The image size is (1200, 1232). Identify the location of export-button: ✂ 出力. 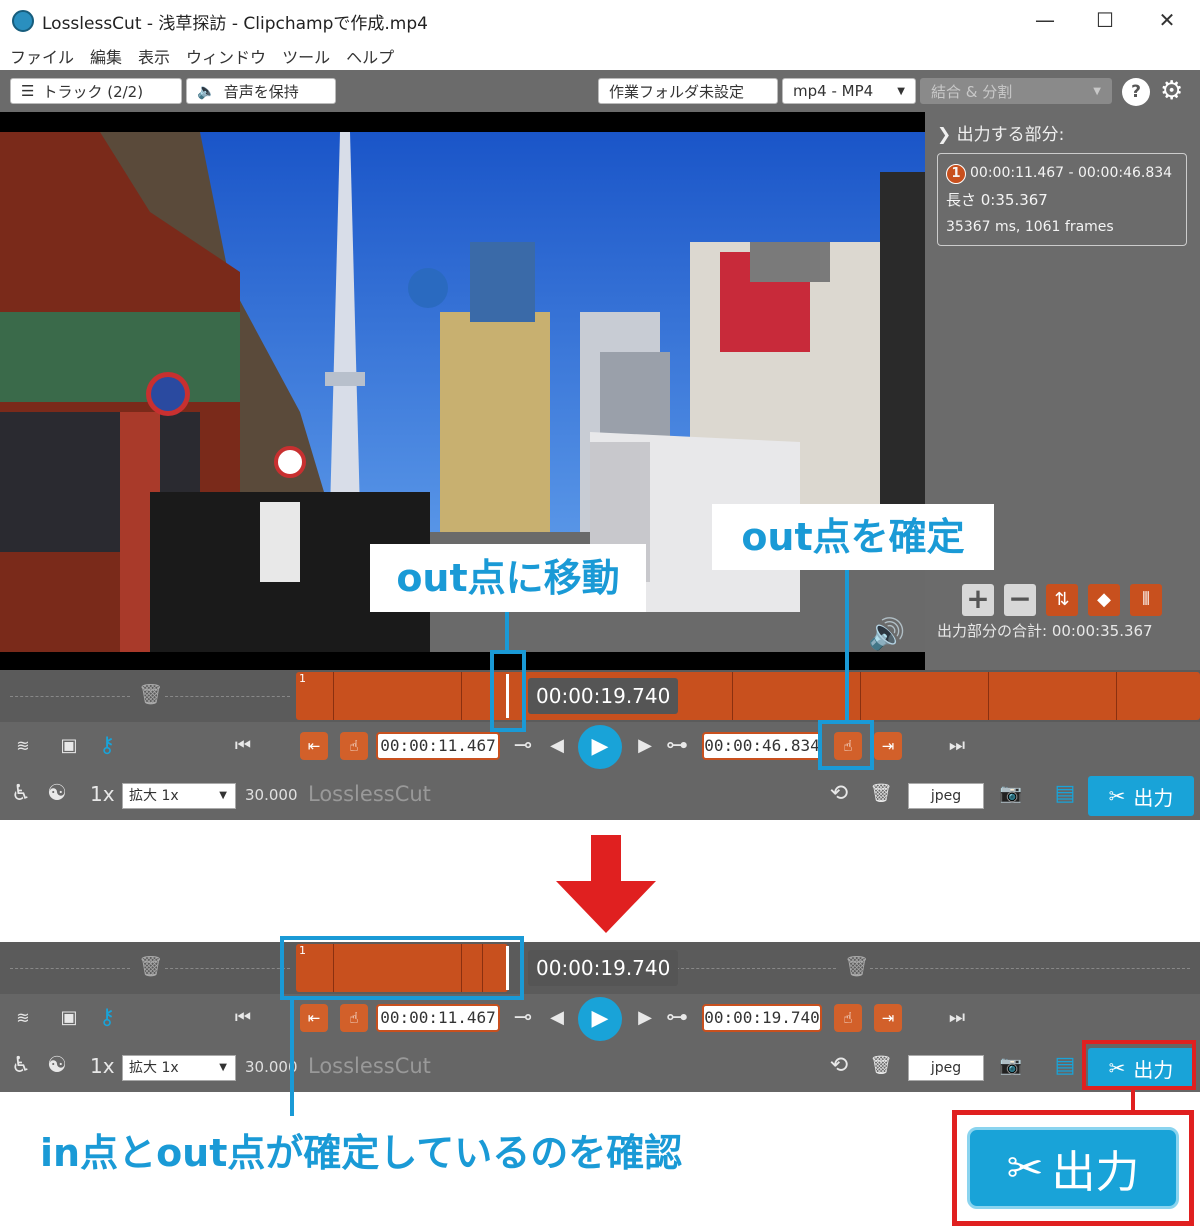
(1141, 796).